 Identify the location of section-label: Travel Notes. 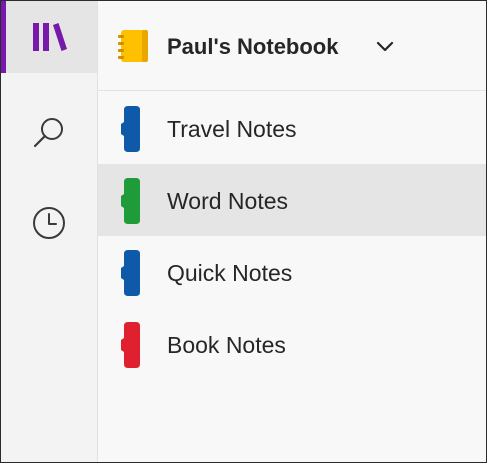
(232, 129).